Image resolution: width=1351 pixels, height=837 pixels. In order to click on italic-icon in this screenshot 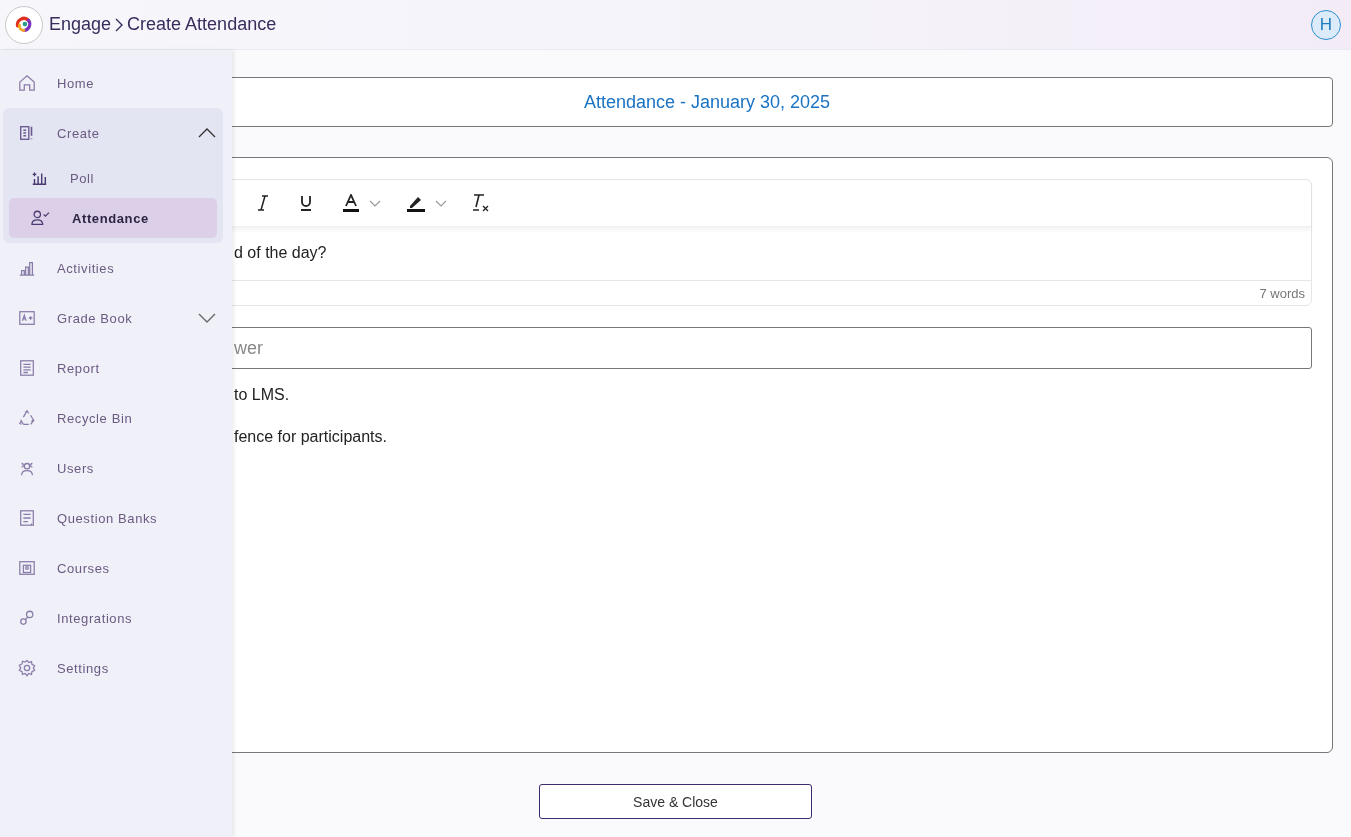, I will do `click(263, 203)`.